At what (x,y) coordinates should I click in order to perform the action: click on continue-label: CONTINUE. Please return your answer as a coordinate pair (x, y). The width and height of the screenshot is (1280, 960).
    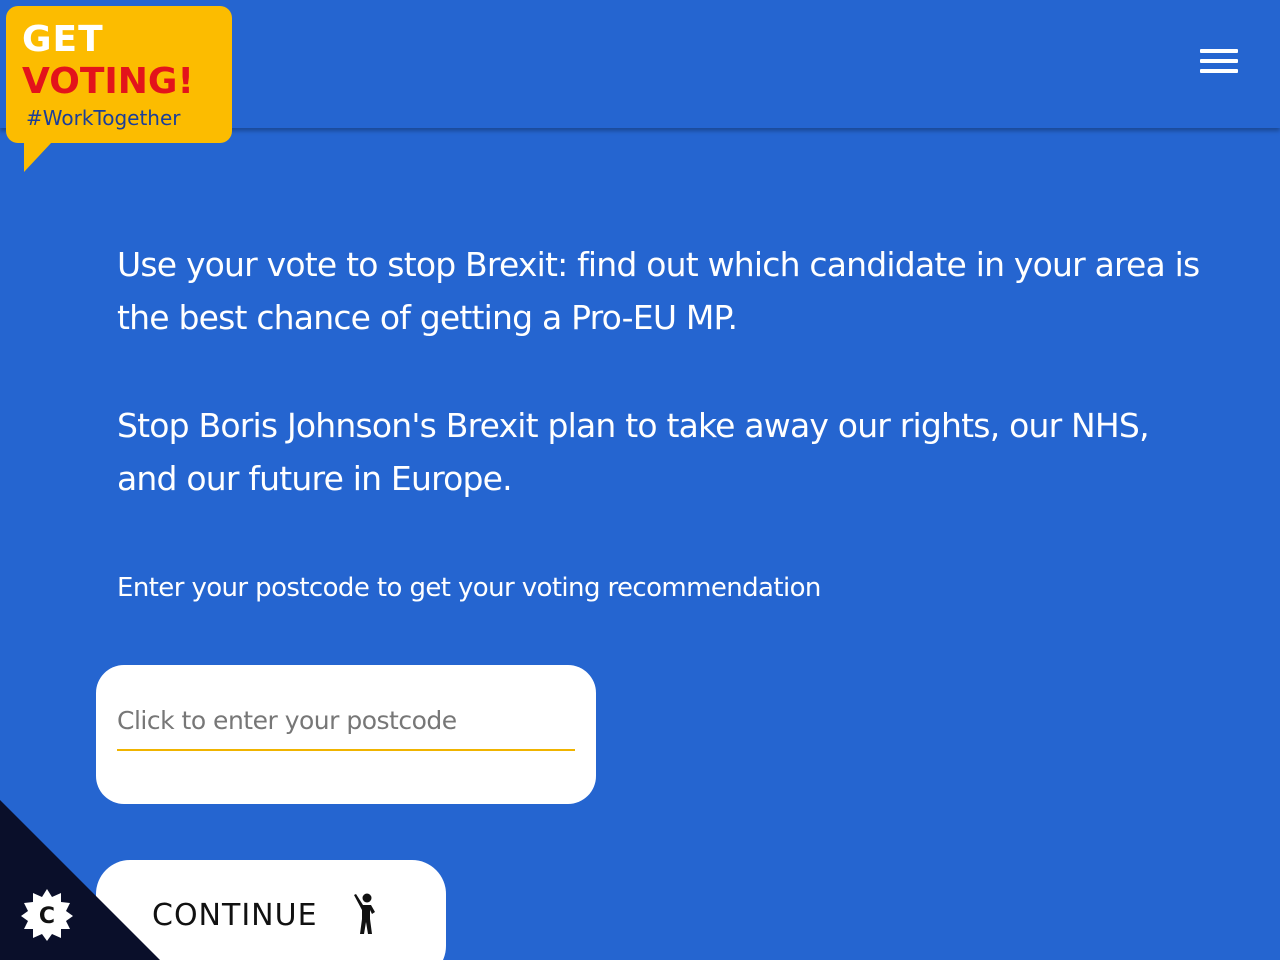
    Looking at the image, I should click on (235, 915).